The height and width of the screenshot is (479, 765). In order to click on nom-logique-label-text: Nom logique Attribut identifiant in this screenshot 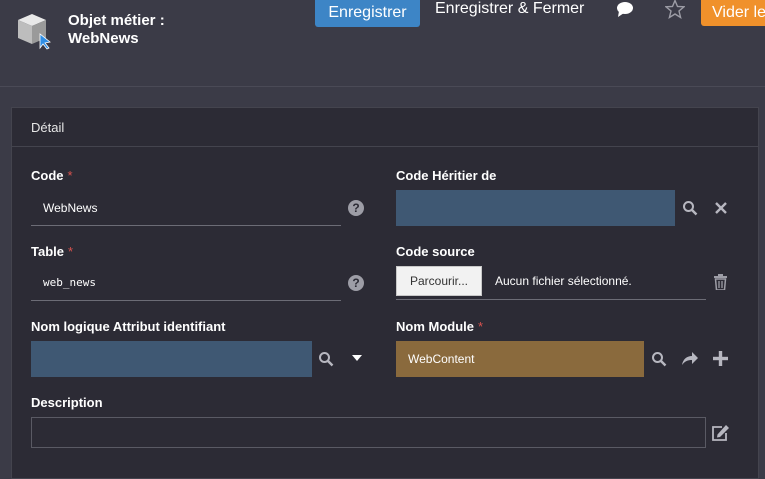, I will do `click(128, 326)`.